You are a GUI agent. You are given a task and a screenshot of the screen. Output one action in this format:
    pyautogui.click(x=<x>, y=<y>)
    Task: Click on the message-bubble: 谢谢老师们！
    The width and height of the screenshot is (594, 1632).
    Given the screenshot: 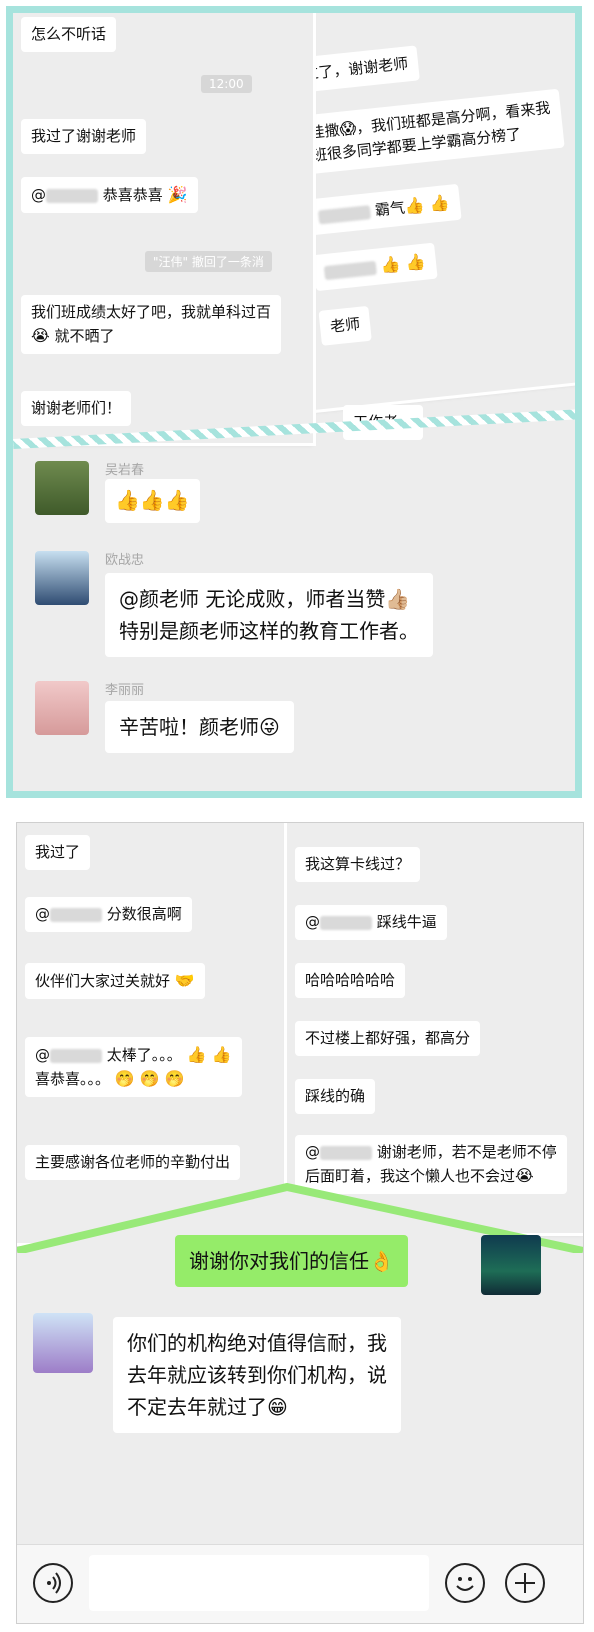 What is the action you would take?
    pyautogui.click(x=76, y=408)
    